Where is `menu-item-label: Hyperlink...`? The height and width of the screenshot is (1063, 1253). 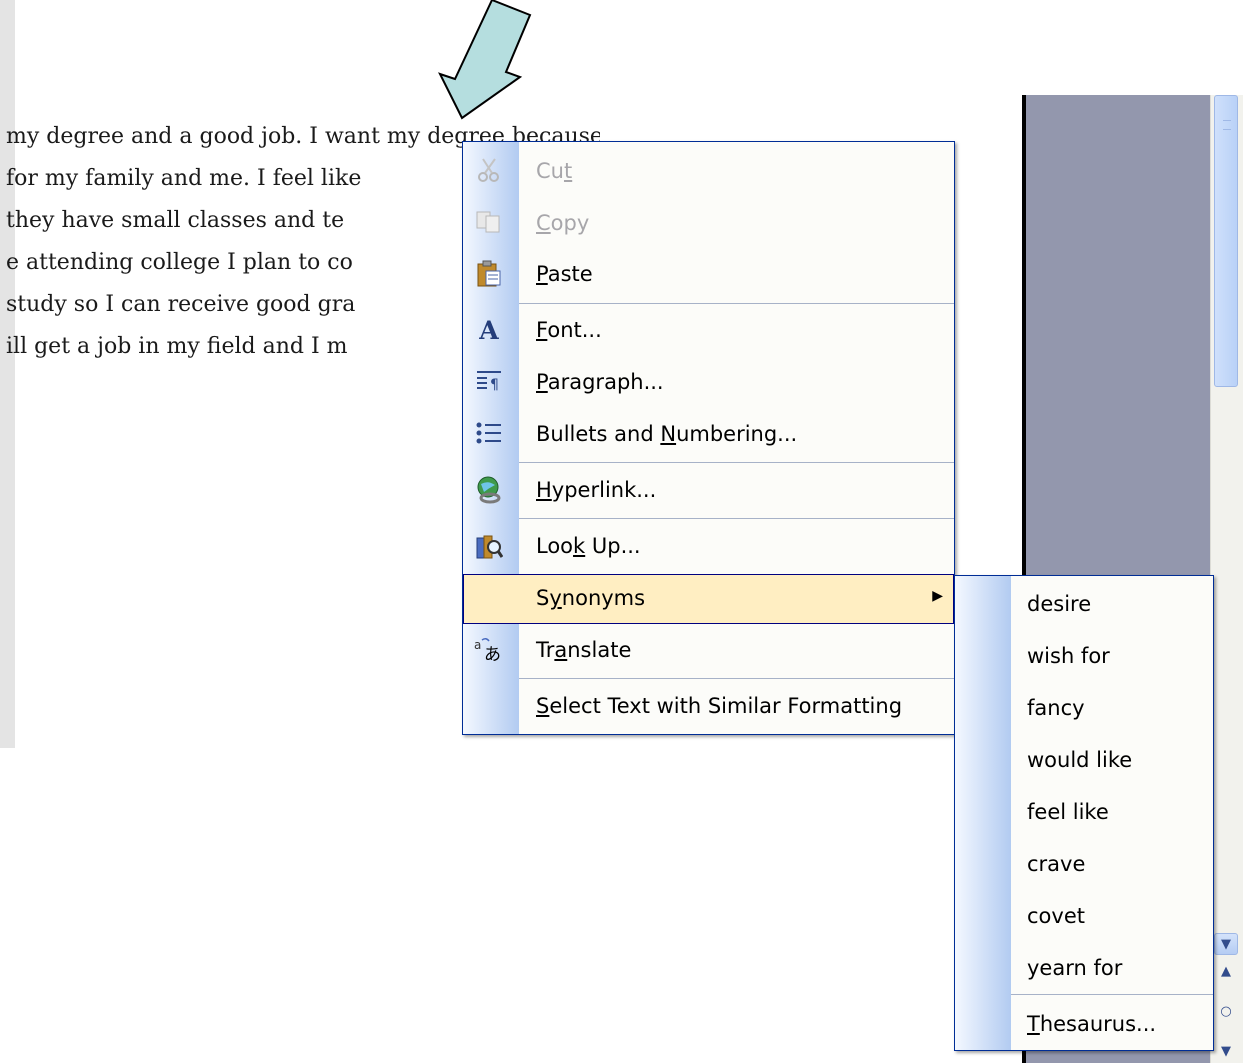 menu-item-label: Hyperlink... is located at coordinates (596, 490).